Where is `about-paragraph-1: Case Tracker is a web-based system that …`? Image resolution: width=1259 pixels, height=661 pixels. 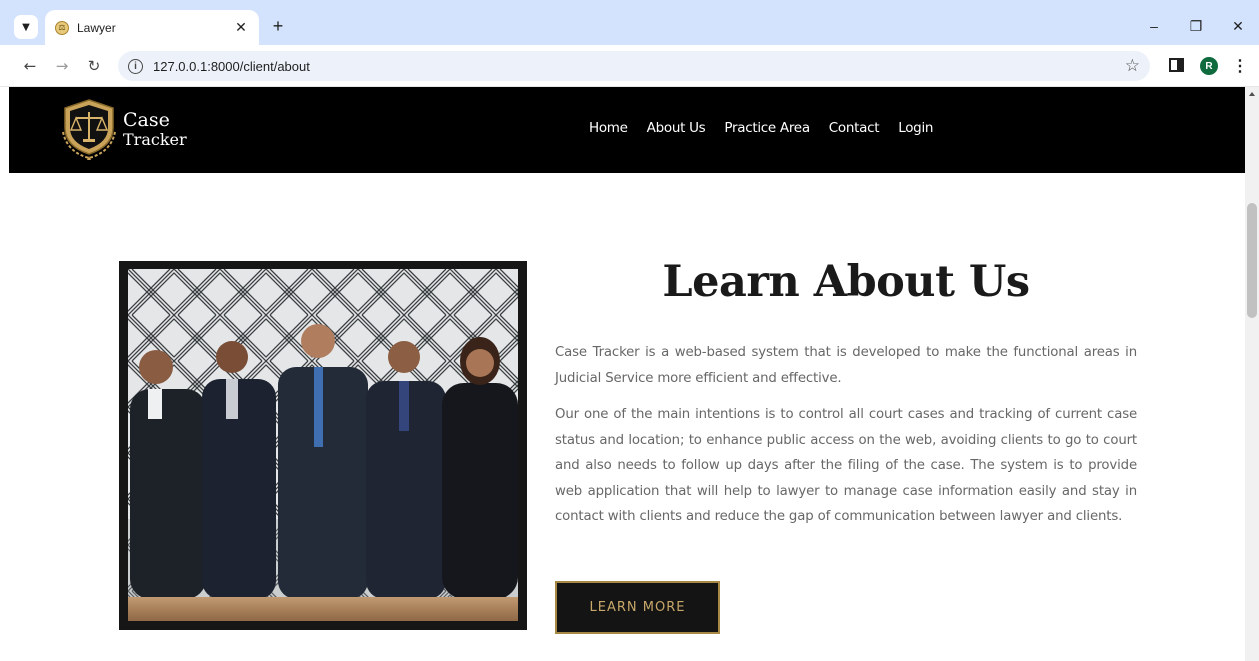 about-paragraph-1: Case Tracker is a web-based system that … is located at coordinates (846, 365).